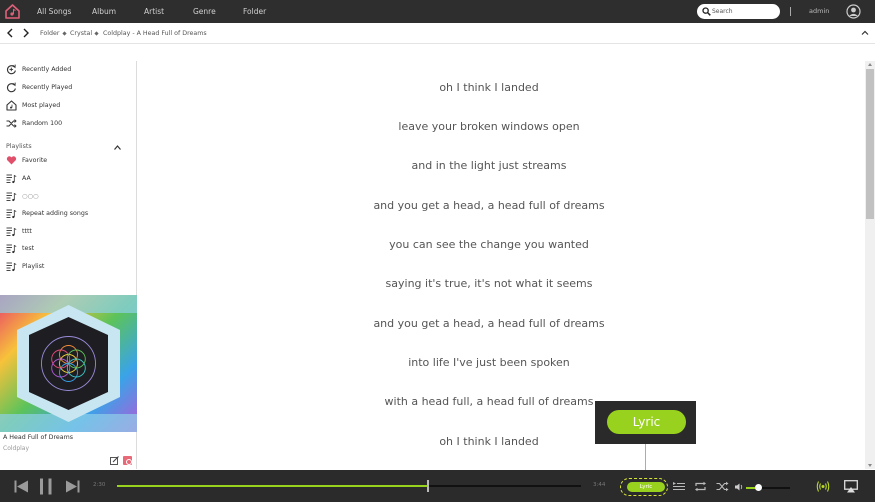 This screenshot has width=875, height=502. Describe the element at coordinates (853, 11) in the screenshot. I see `user-avatar-icon` at that location.